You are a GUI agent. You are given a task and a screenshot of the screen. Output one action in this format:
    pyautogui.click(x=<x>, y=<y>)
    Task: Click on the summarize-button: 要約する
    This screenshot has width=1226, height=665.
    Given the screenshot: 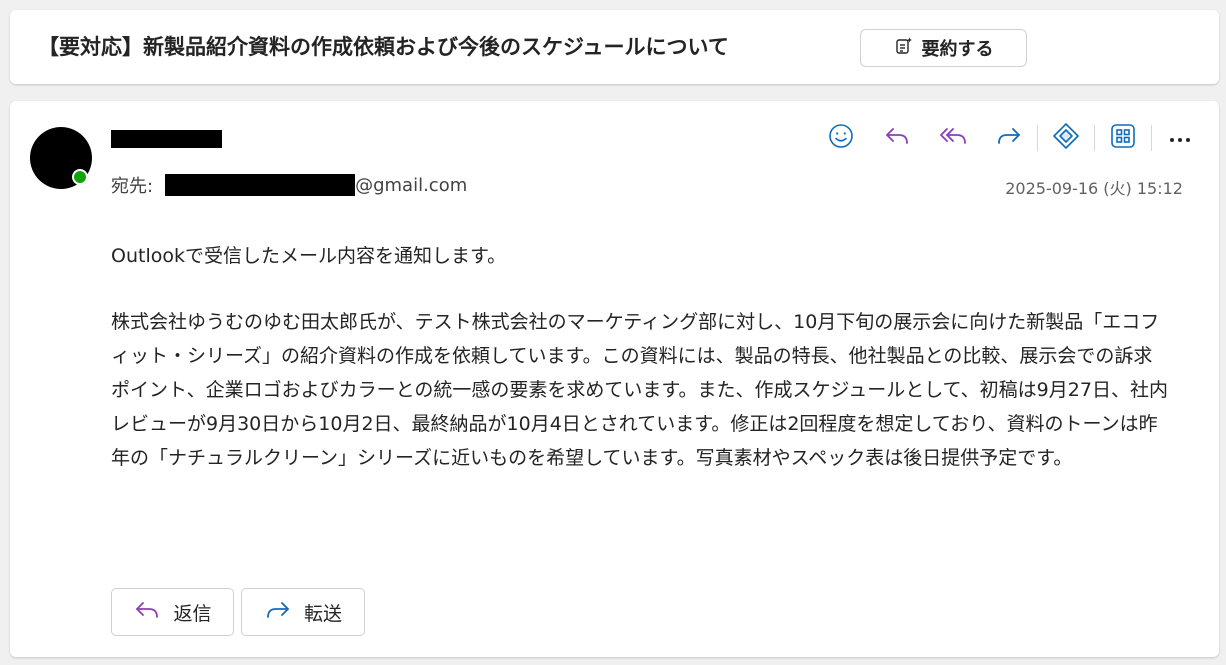 What is the action you would take?
    pyautogui.click(x=943, y=48)
    